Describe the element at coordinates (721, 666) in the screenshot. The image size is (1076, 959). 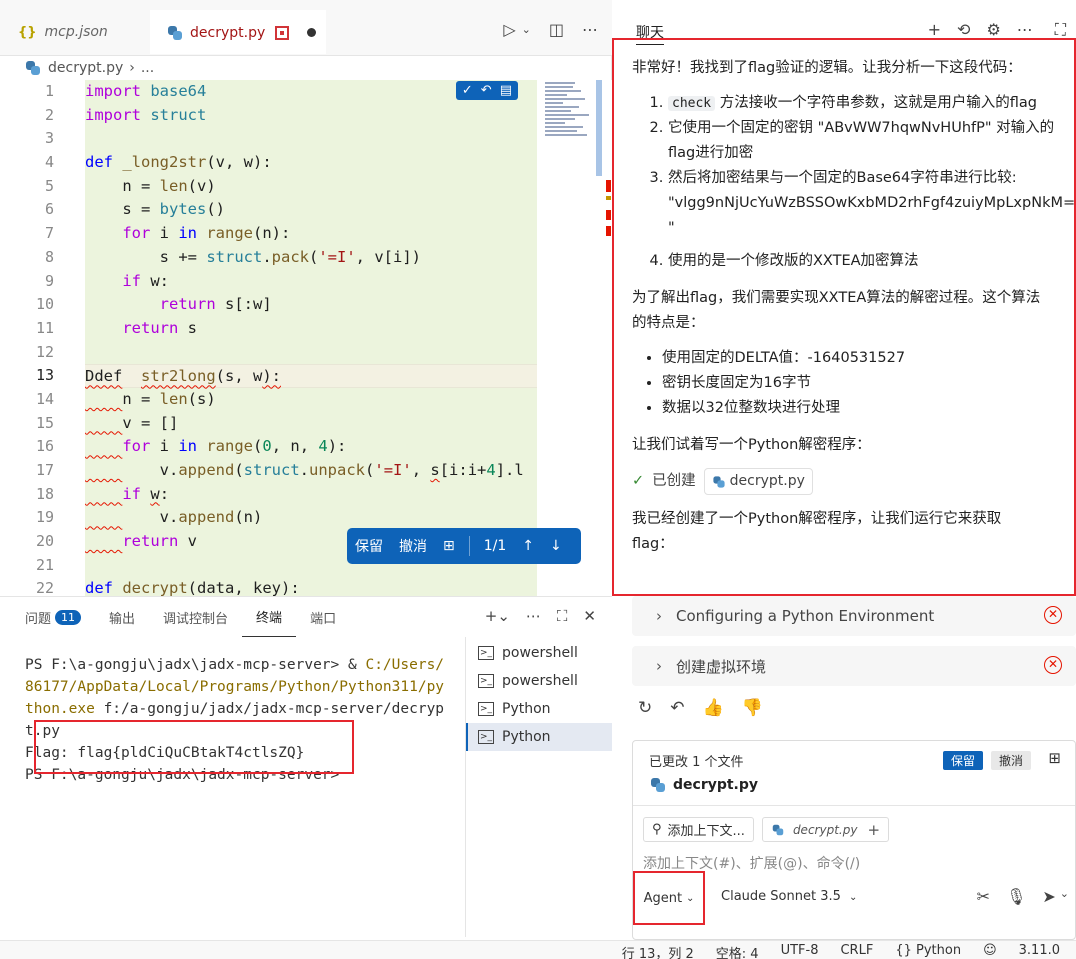
I see `tool-call-label: 创建虚拟环境` at that location.